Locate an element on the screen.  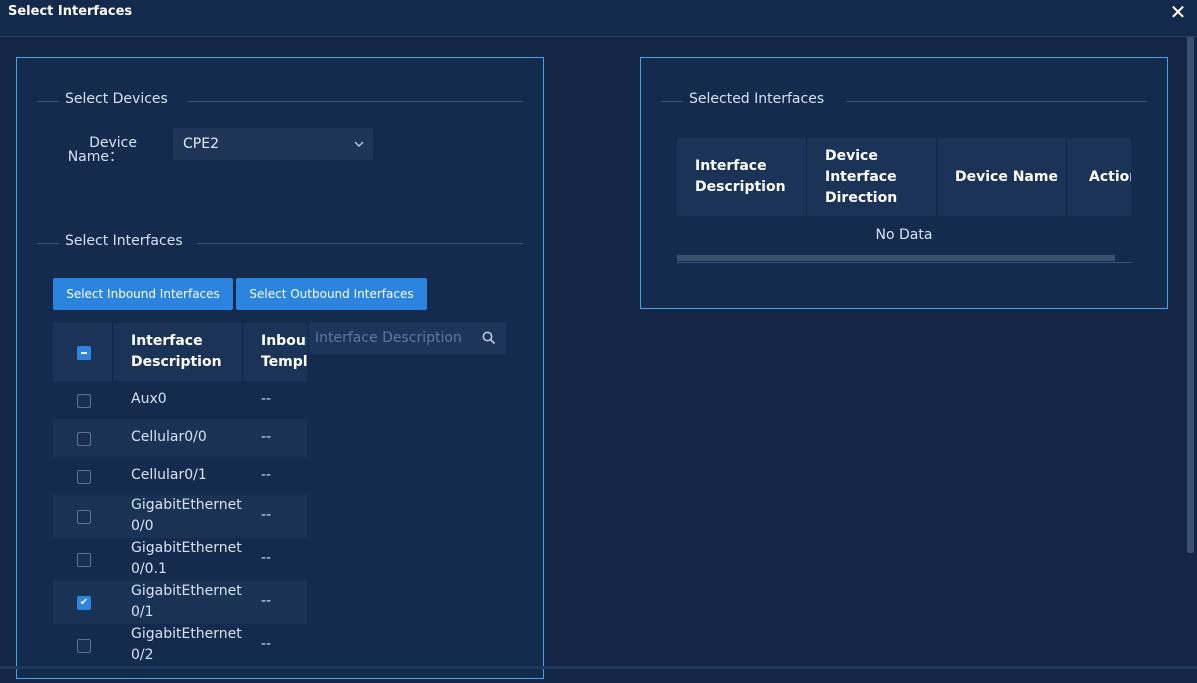
table-row: GigabitEthernet 0/0 -- is located at coordinates (180, 516).